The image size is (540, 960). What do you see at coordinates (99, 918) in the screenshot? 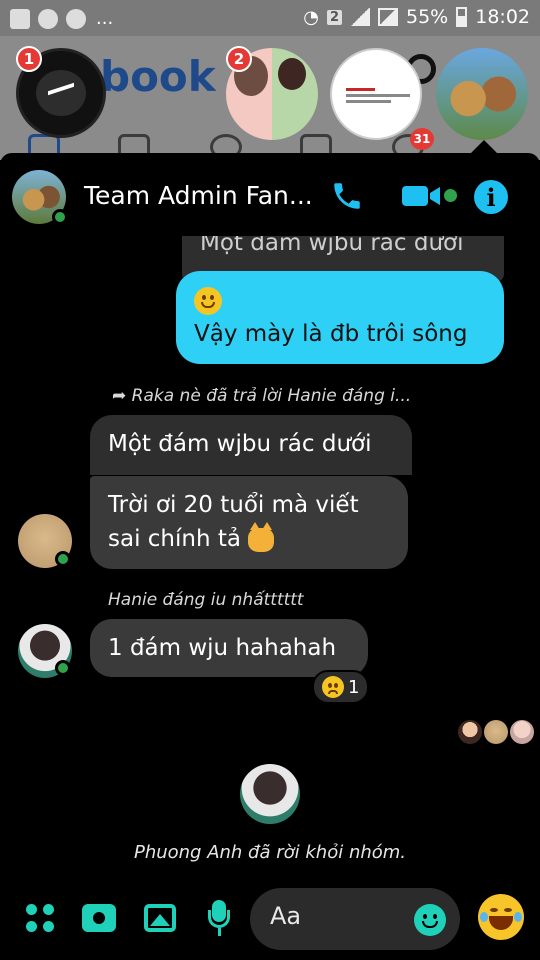
I see `camera-icon` at bounding box center [99, 918].